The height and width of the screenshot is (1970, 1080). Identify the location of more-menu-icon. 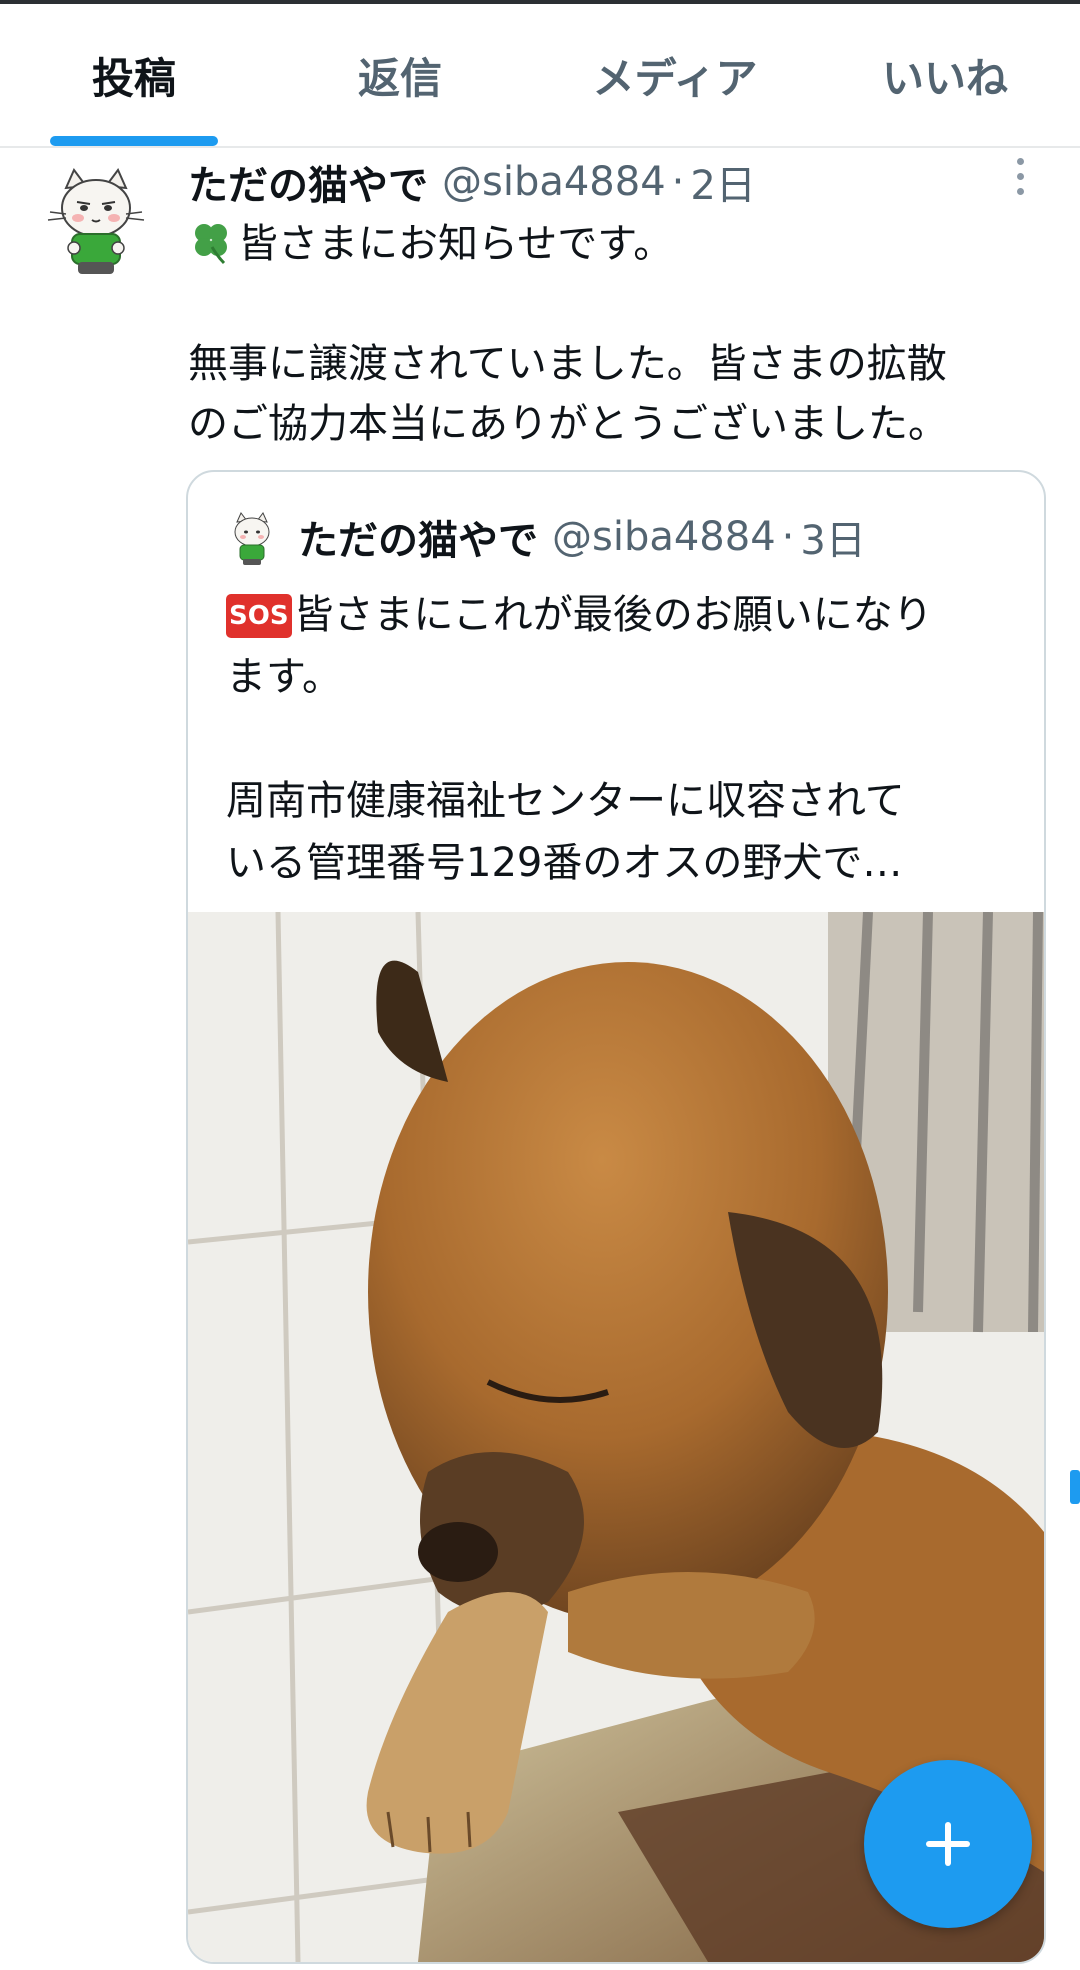
(1020, 180).